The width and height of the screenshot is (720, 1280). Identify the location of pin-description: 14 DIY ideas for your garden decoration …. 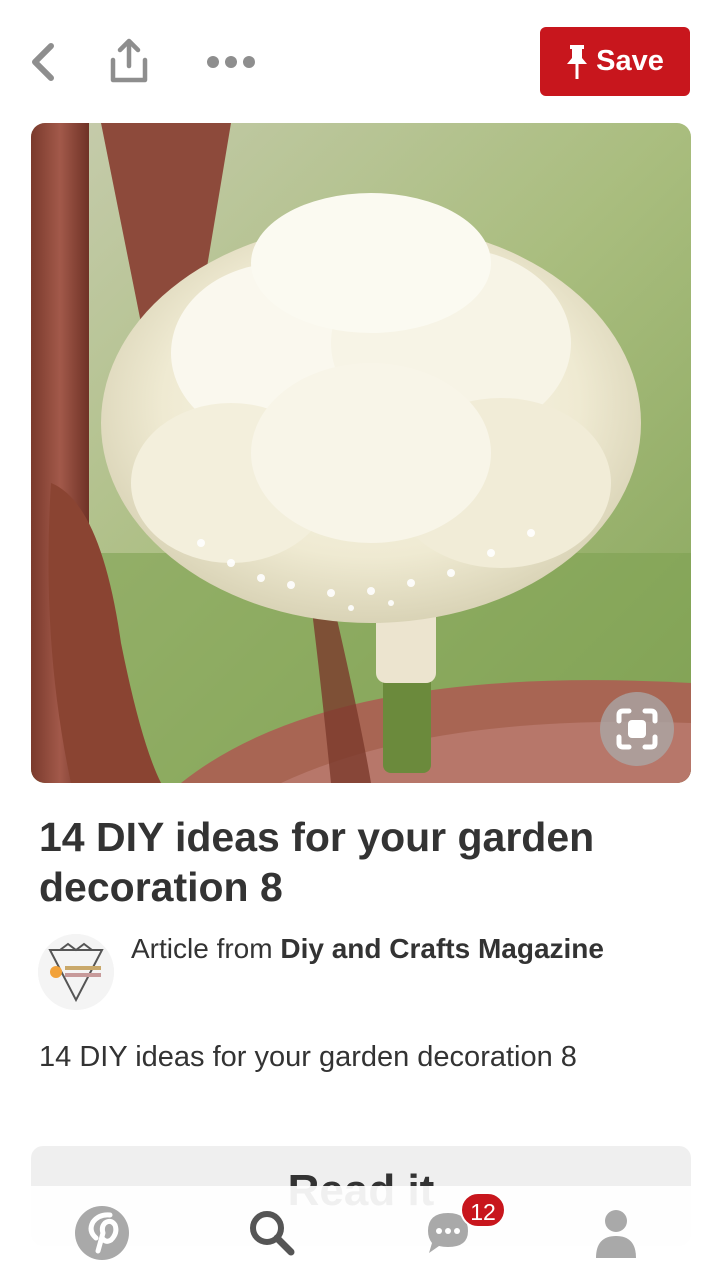
(308, 1057).